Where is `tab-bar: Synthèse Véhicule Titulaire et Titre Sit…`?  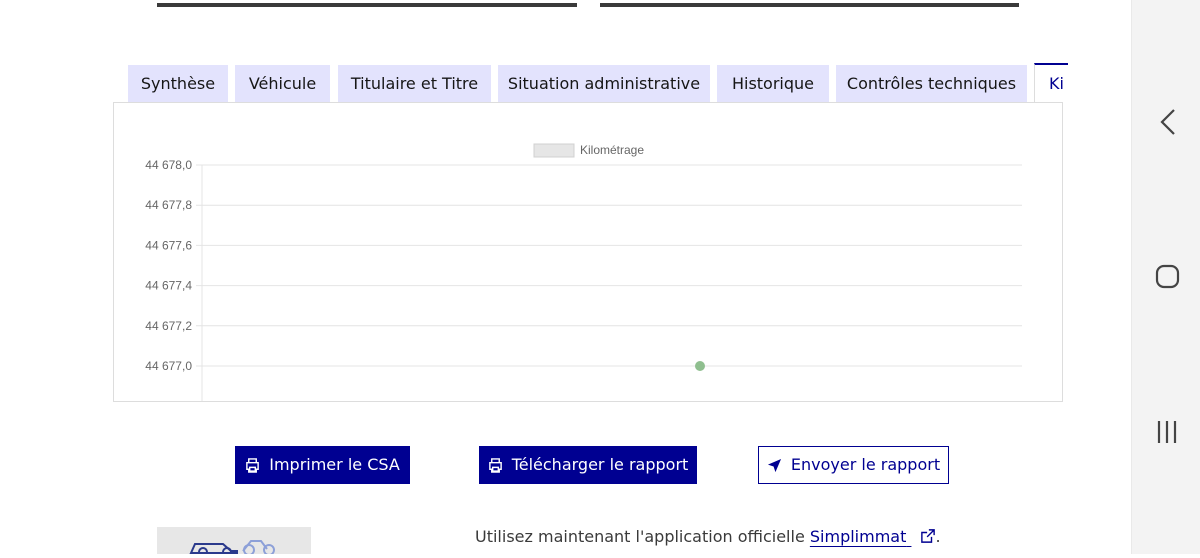
tab-bar: Synthèse Véhicule Titulaire et Titre Sit… is located at coordinates (598, 83).